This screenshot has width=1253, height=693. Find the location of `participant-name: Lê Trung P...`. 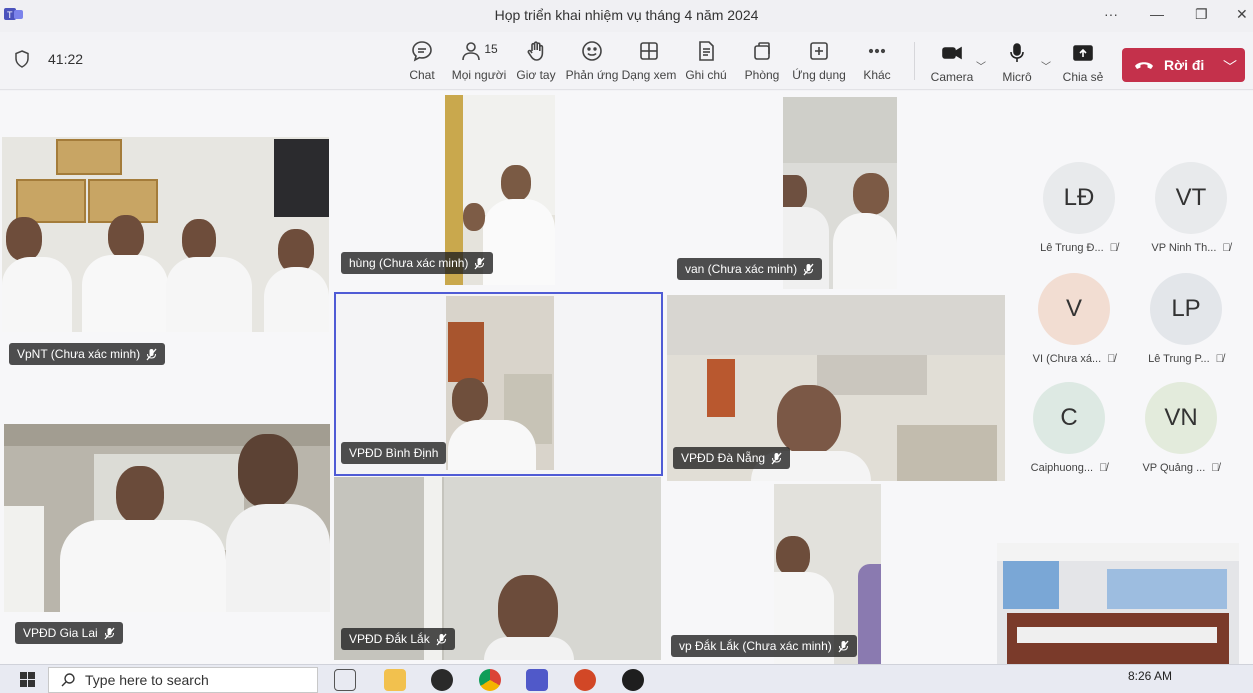

participant-name: Lê Trung P... is located at coordinates (1179, 359).